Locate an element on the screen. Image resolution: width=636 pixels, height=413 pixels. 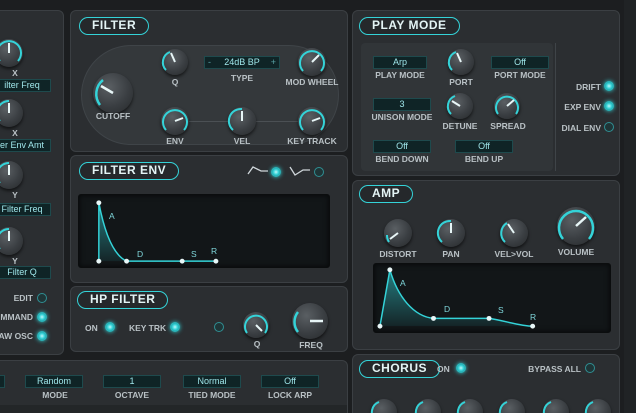
arp-tied-mode-field: Normal is located at coordinates (212, 381).